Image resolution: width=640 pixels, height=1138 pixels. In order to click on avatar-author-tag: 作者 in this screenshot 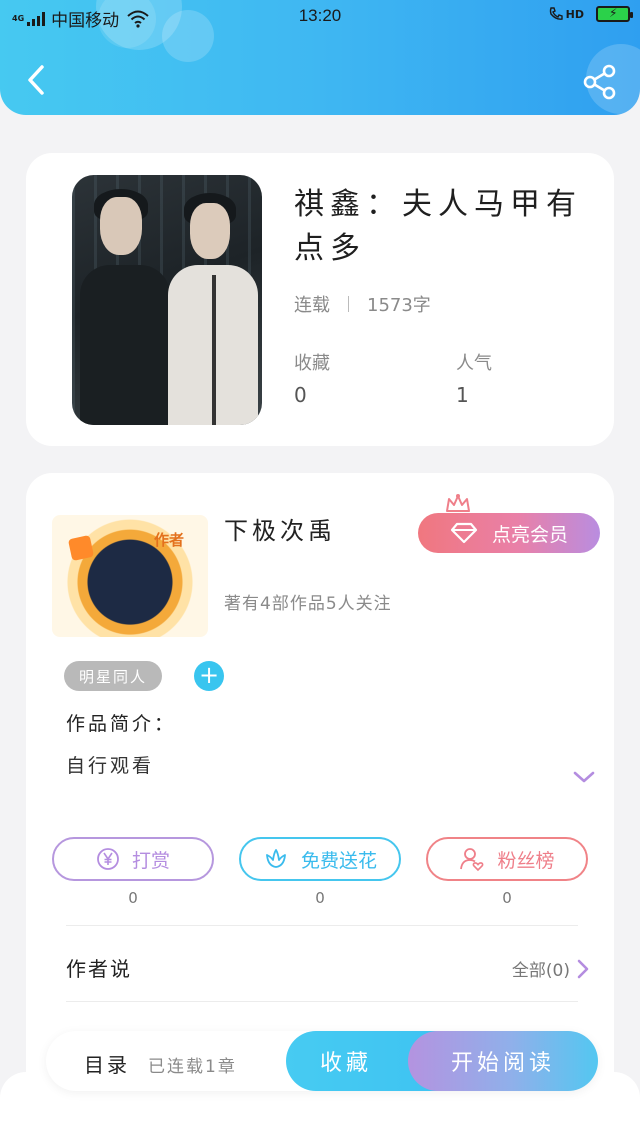, I will do `click(168, 540)`.